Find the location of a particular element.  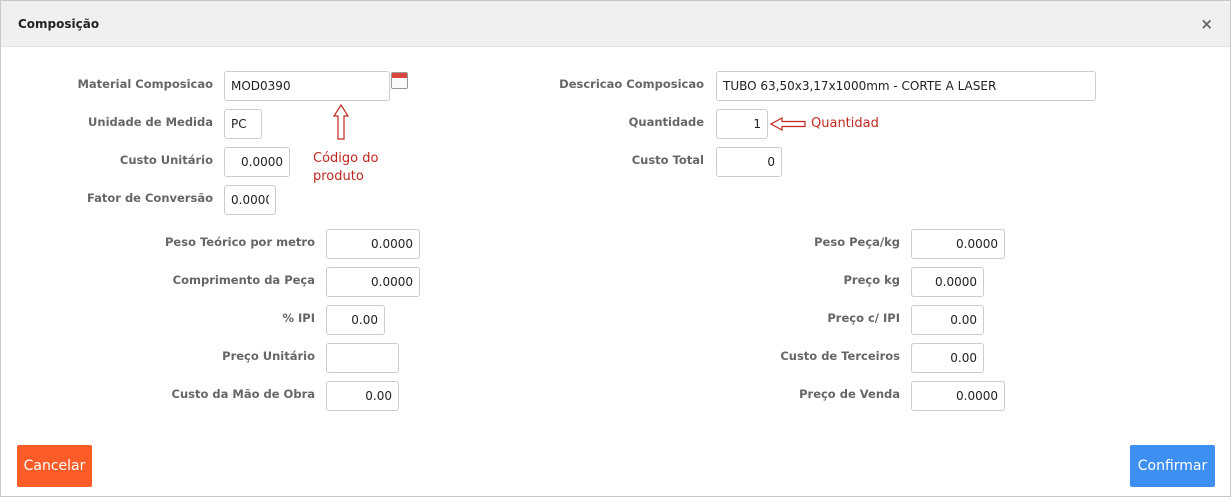

label-custo-mao-obra: Custo da Mão de Obra is located at coordinates (243, 394).